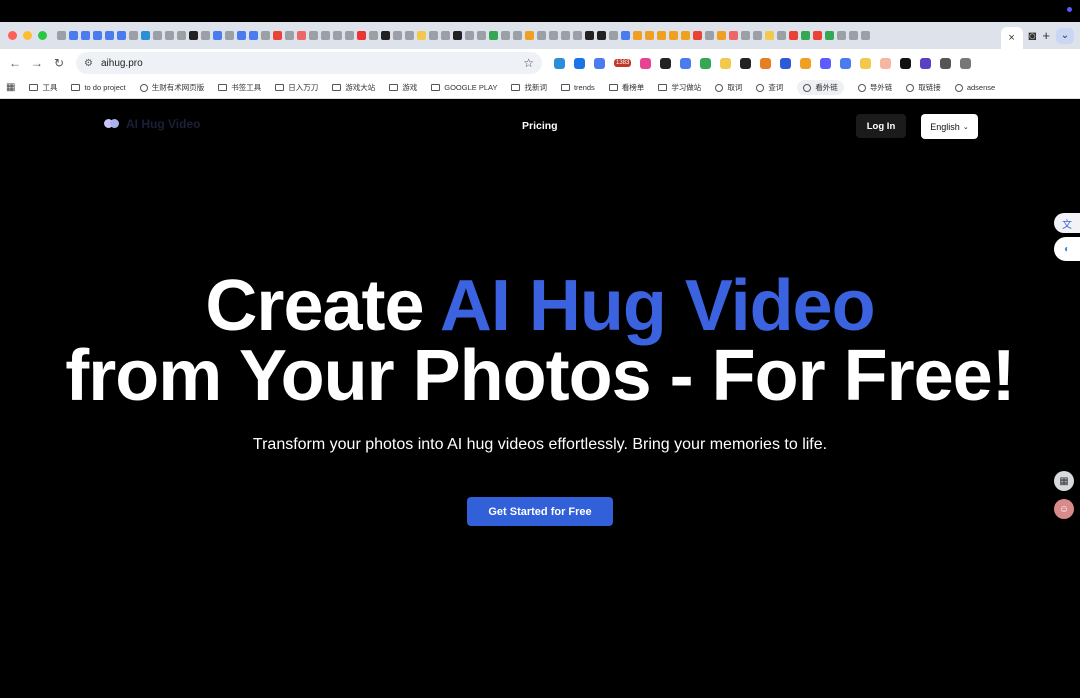 The height and width of the screenshot is (698, 1080). I want to click on apps-grid-icon: ▦, so click(10, 87).